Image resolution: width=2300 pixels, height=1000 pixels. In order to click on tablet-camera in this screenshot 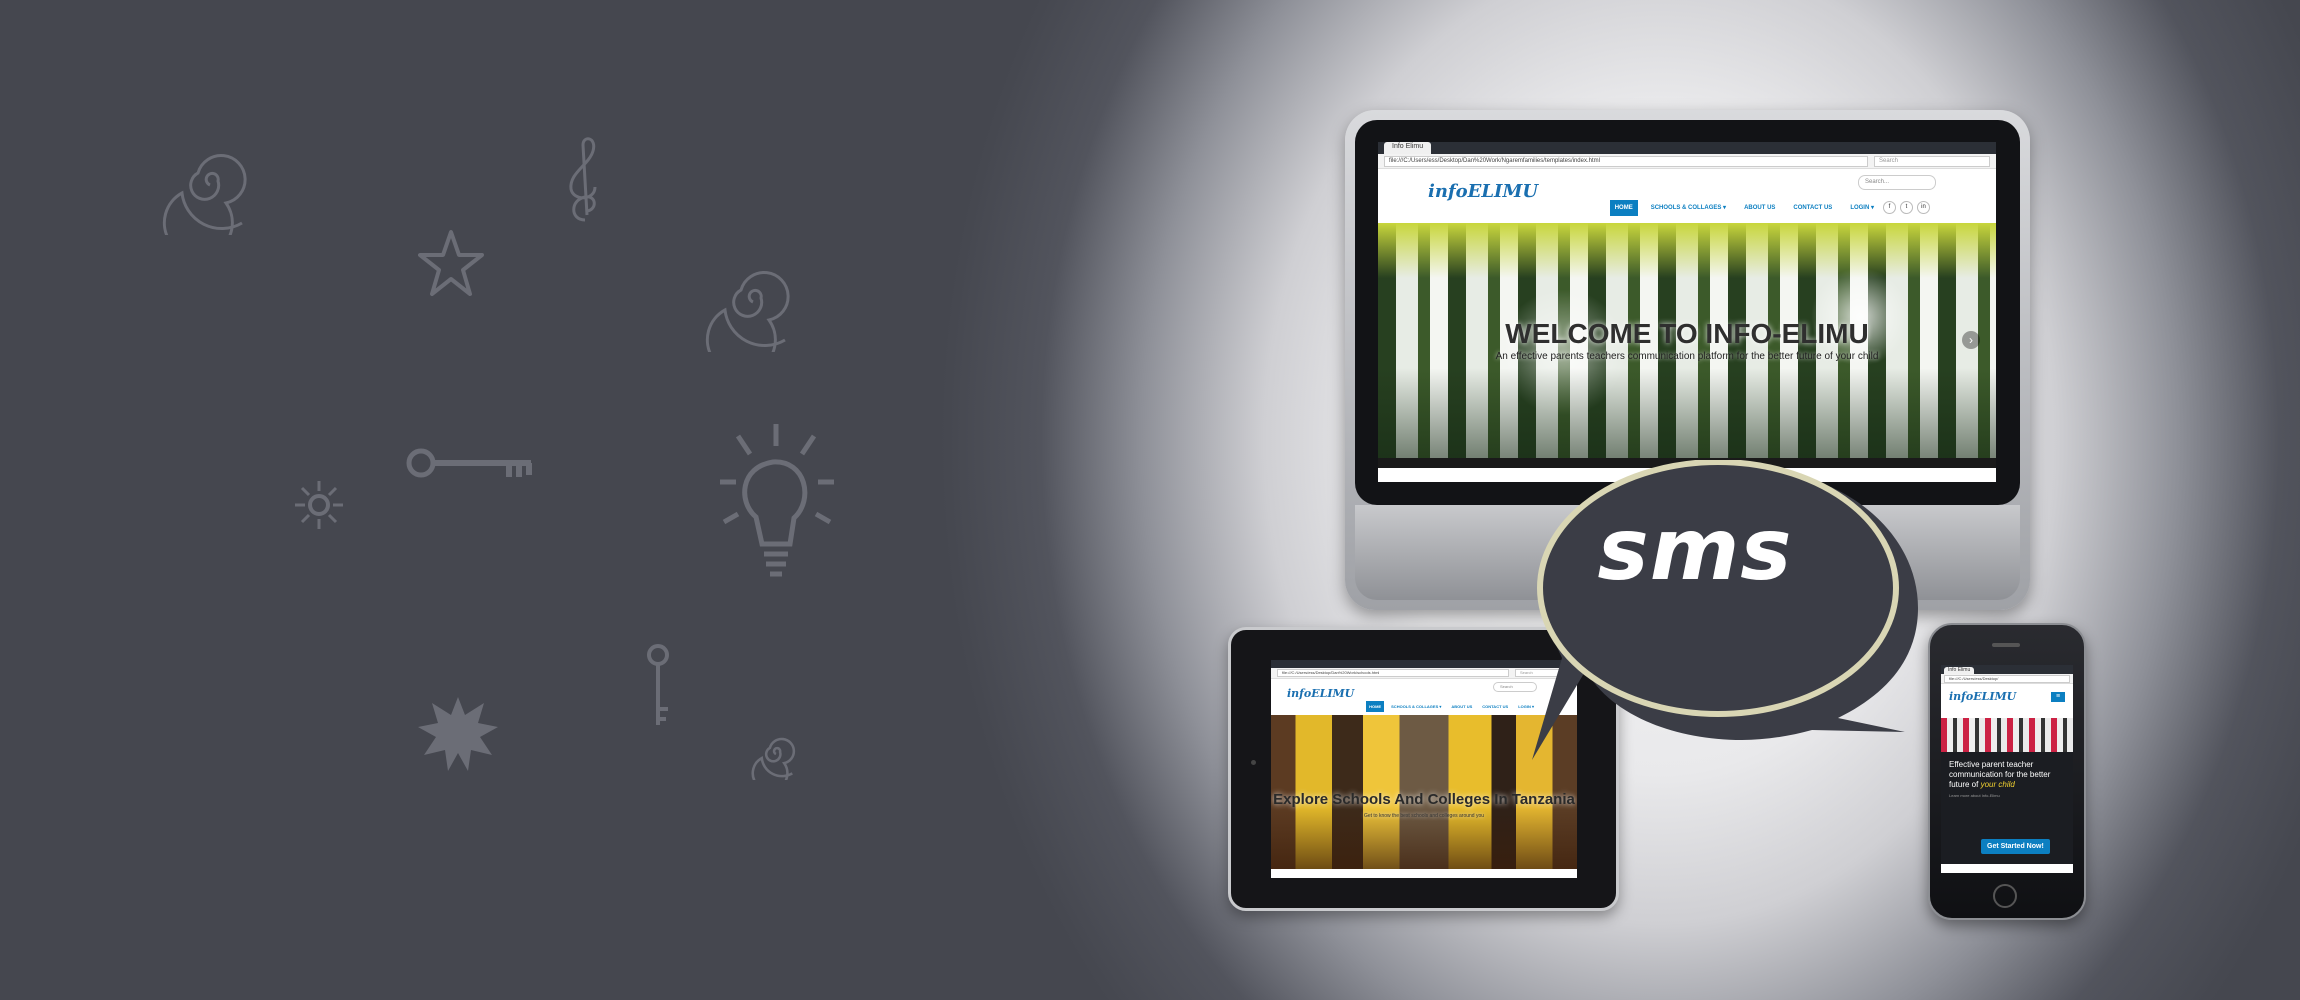, I will do `click(1253, 762)`.